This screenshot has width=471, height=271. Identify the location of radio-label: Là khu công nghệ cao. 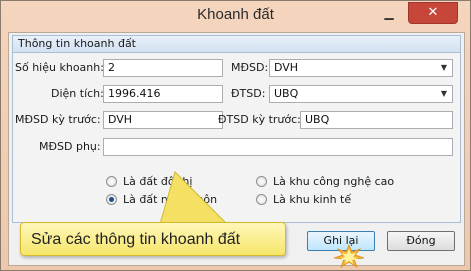
(334, 181).